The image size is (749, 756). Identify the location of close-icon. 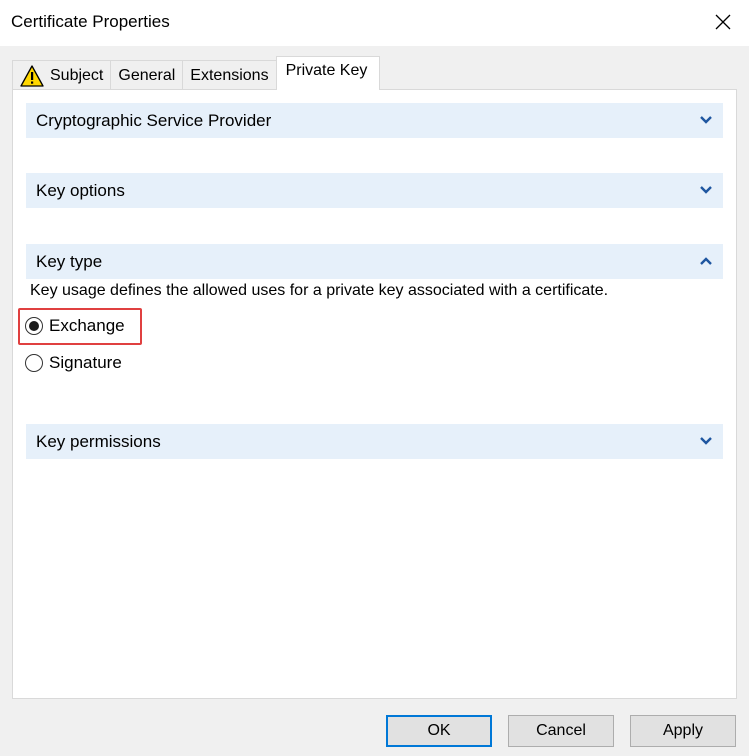
(723, 22).